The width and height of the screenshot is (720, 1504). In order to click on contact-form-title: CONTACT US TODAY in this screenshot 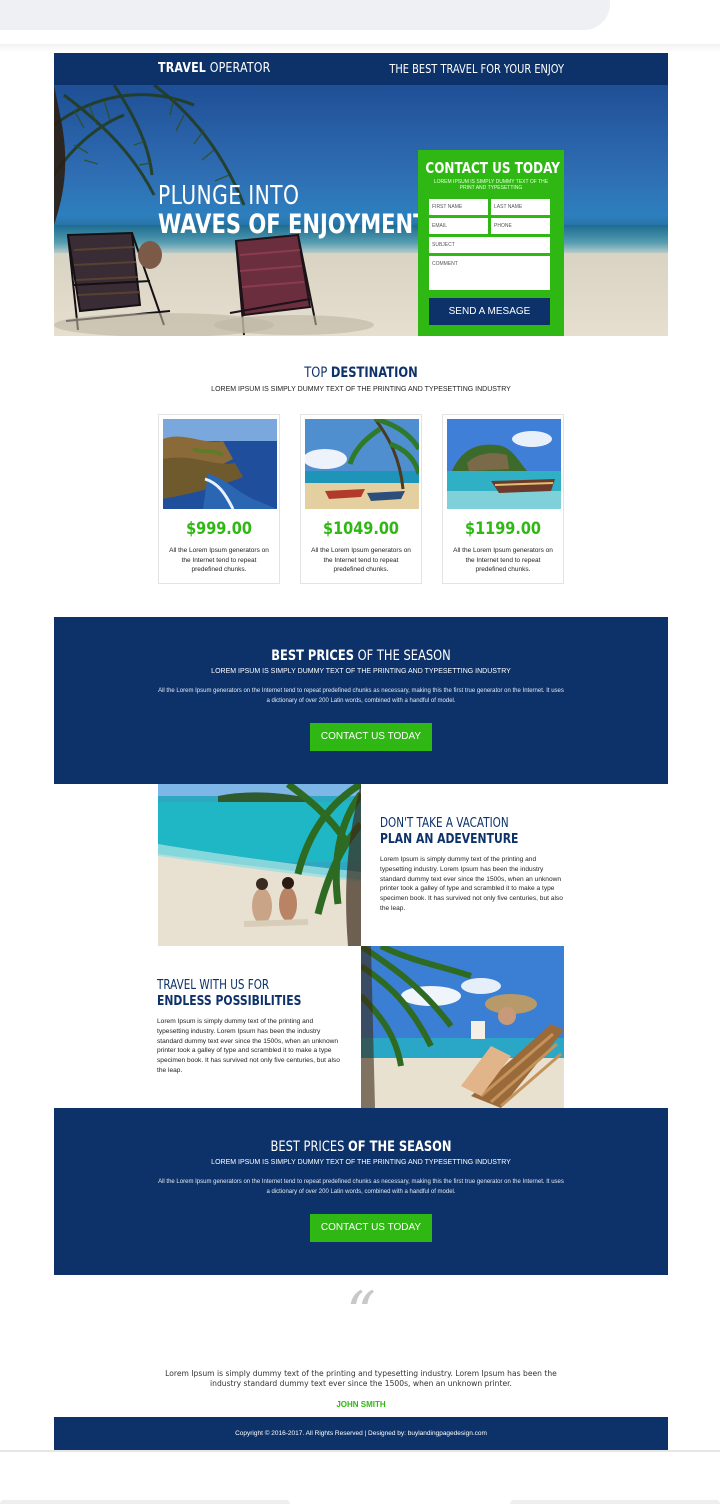, I will do `click(492, 168)`.